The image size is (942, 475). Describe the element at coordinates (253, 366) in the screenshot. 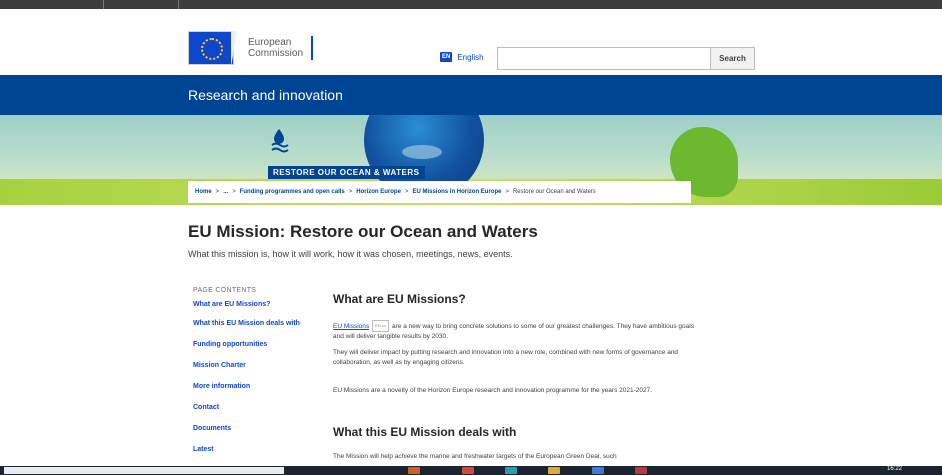

I see `toc-item-mission-charter: Mission Charter` at that location.